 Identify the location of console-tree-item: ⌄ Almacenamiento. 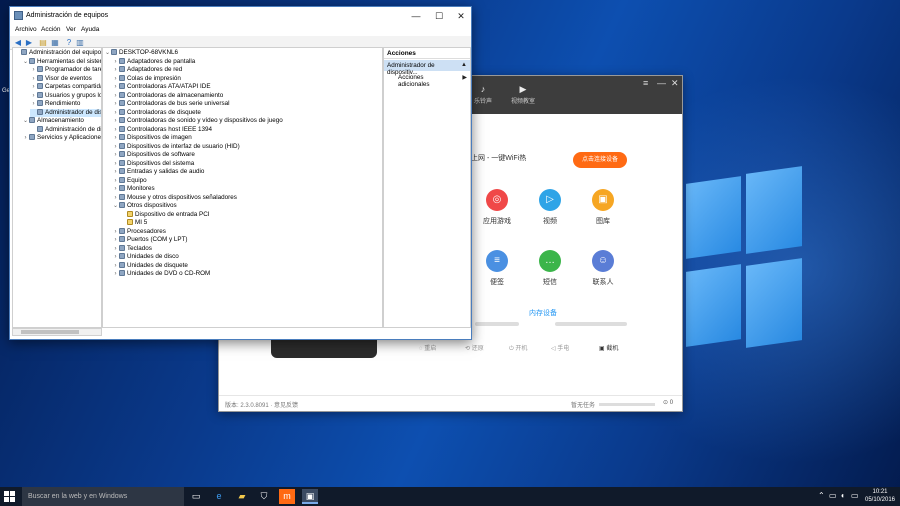
(53, 121).